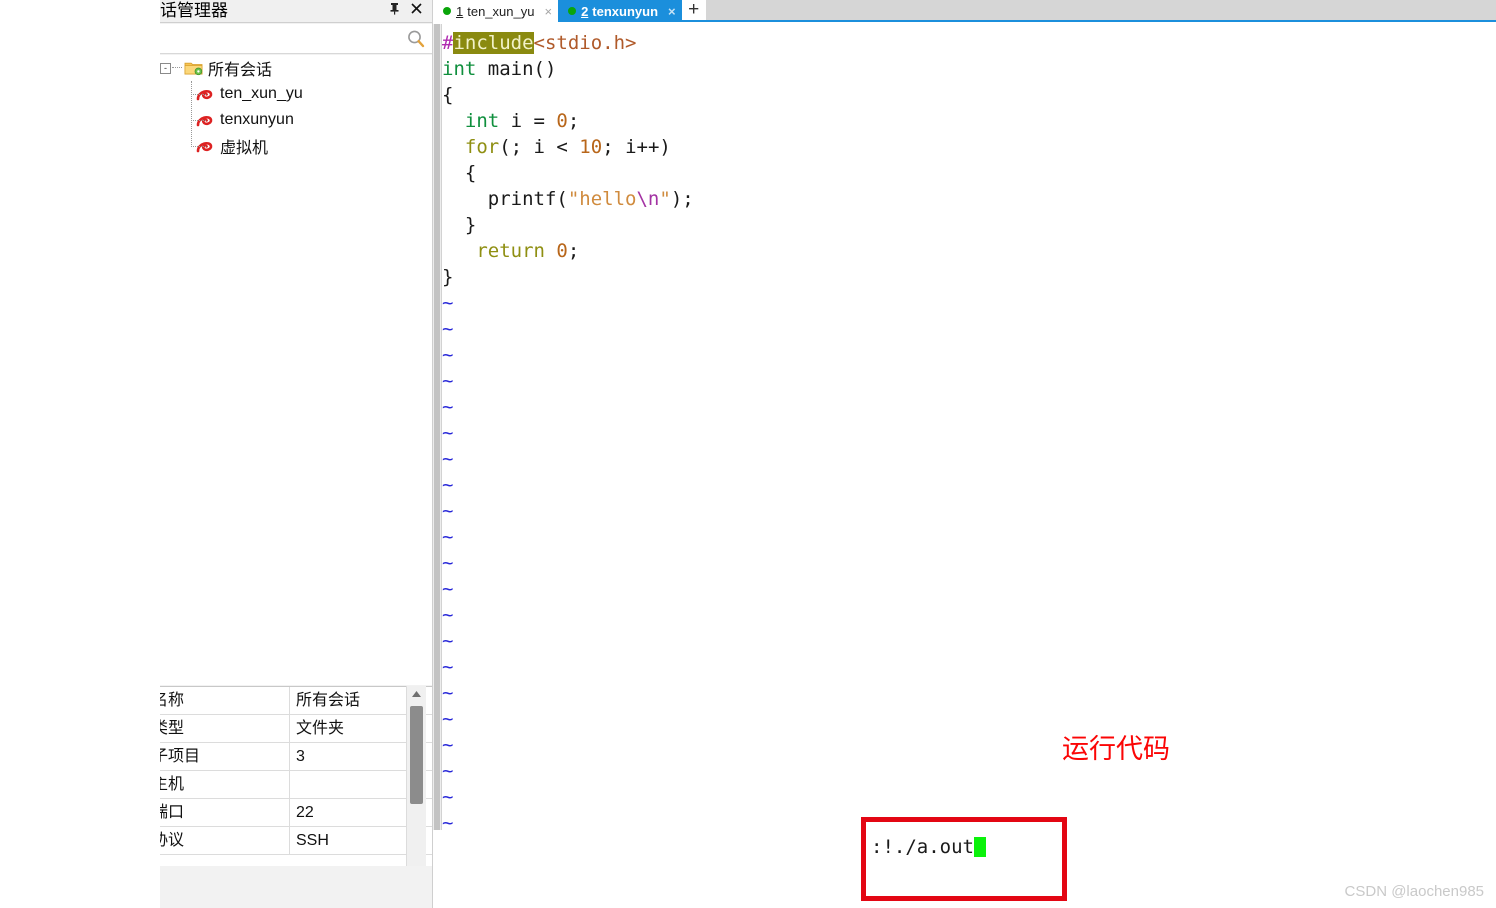 Image resolution: width=1496 pixels, height=908 pixels. What do you see at coordinates (296, 785) in the screenshot?
I see `property-row: 主机` at bounding box center [296, 785].